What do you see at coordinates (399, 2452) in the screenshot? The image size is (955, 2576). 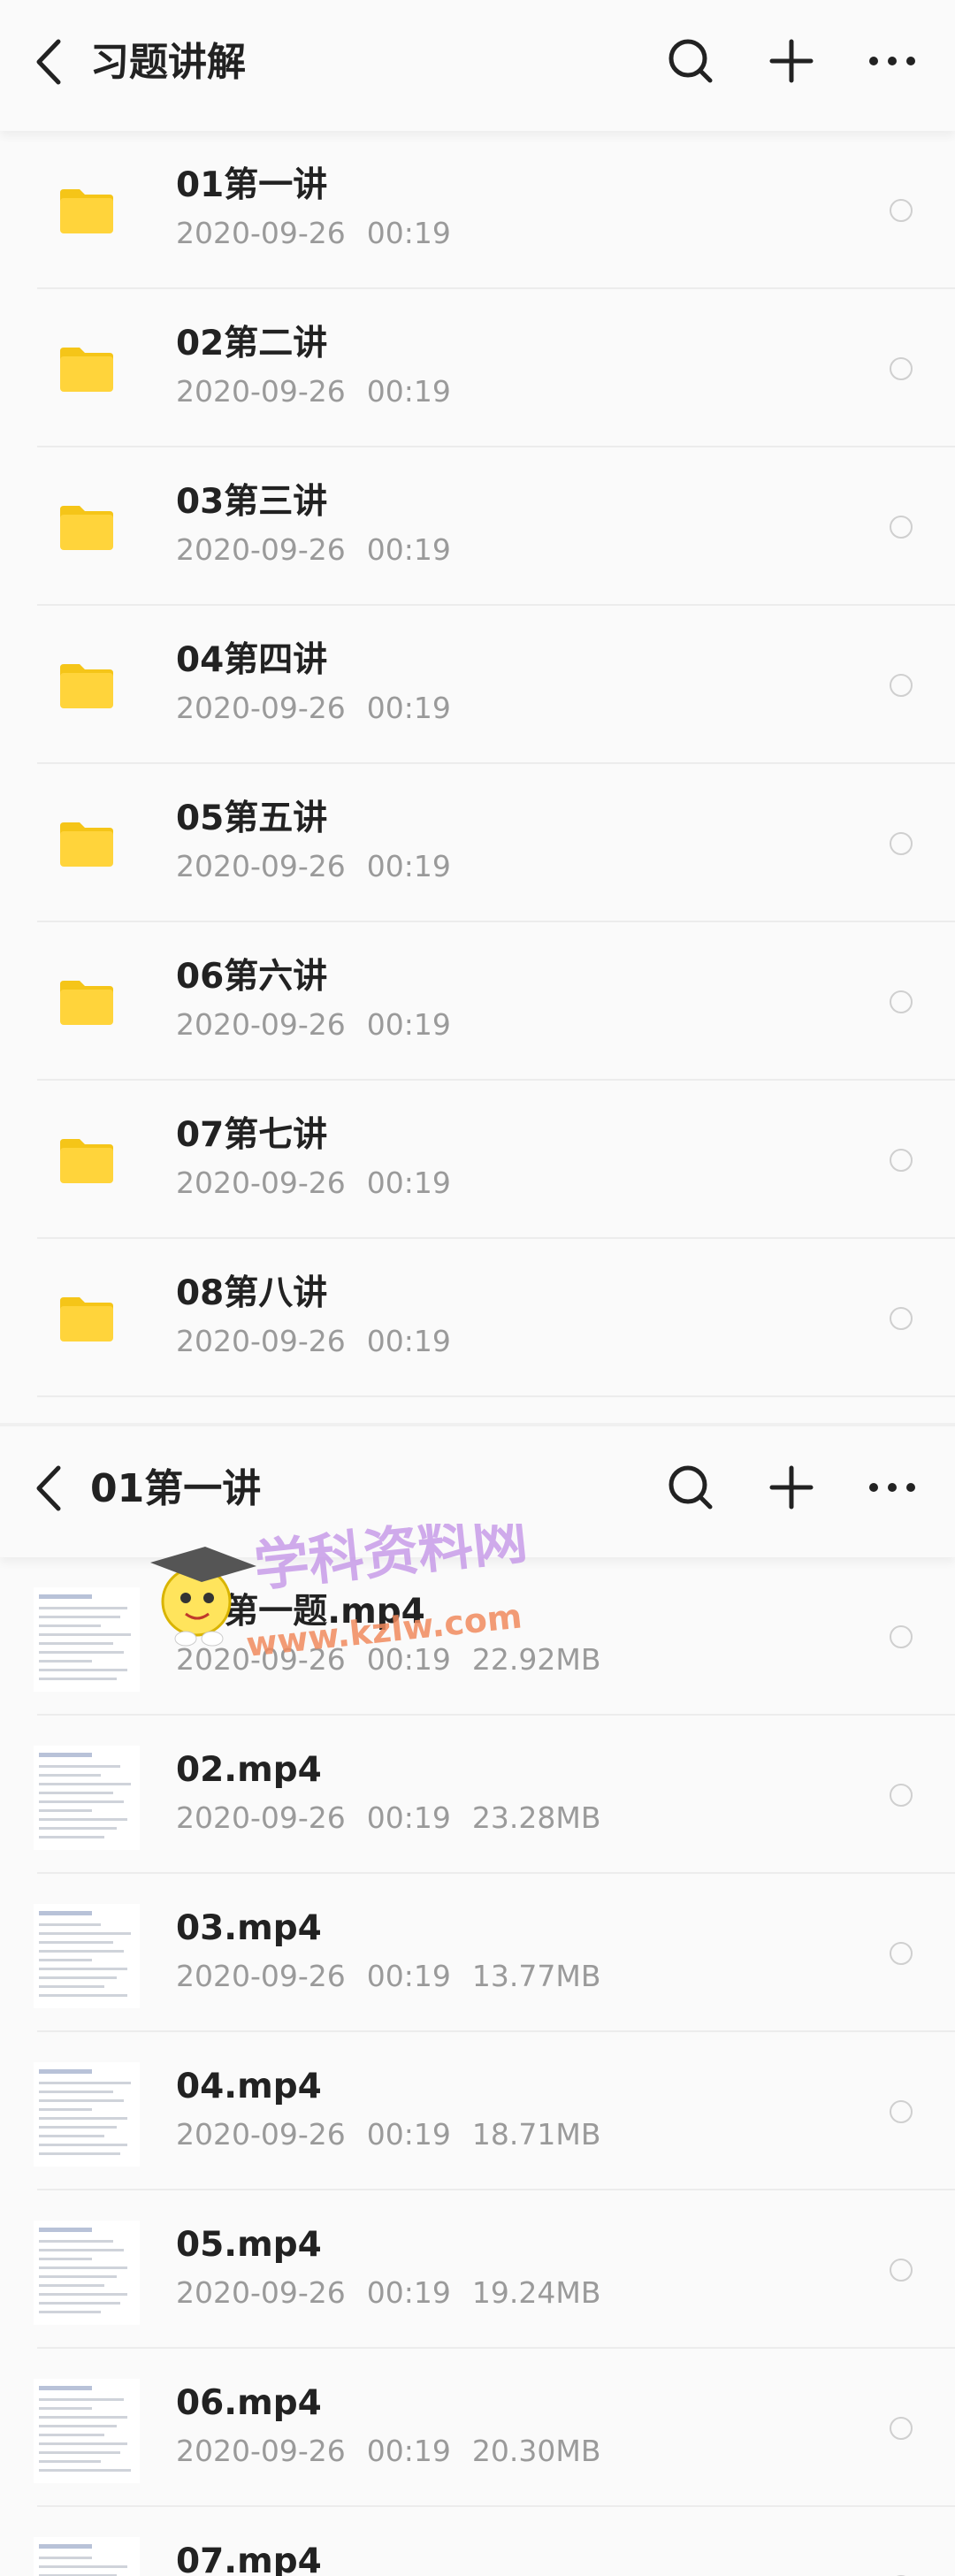 I see `item-meta: 2020-09-26 00:19 20.30MB` at bounding box center [399, 2452].